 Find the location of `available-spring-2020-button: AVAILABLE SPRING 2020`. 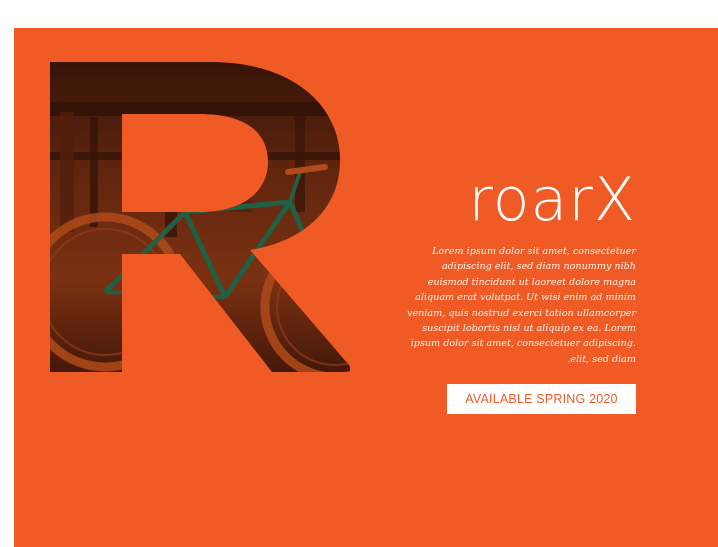

available-spring-2020-button: AVAILABLE SPRING 2020 is located at coordinates (541, 399).